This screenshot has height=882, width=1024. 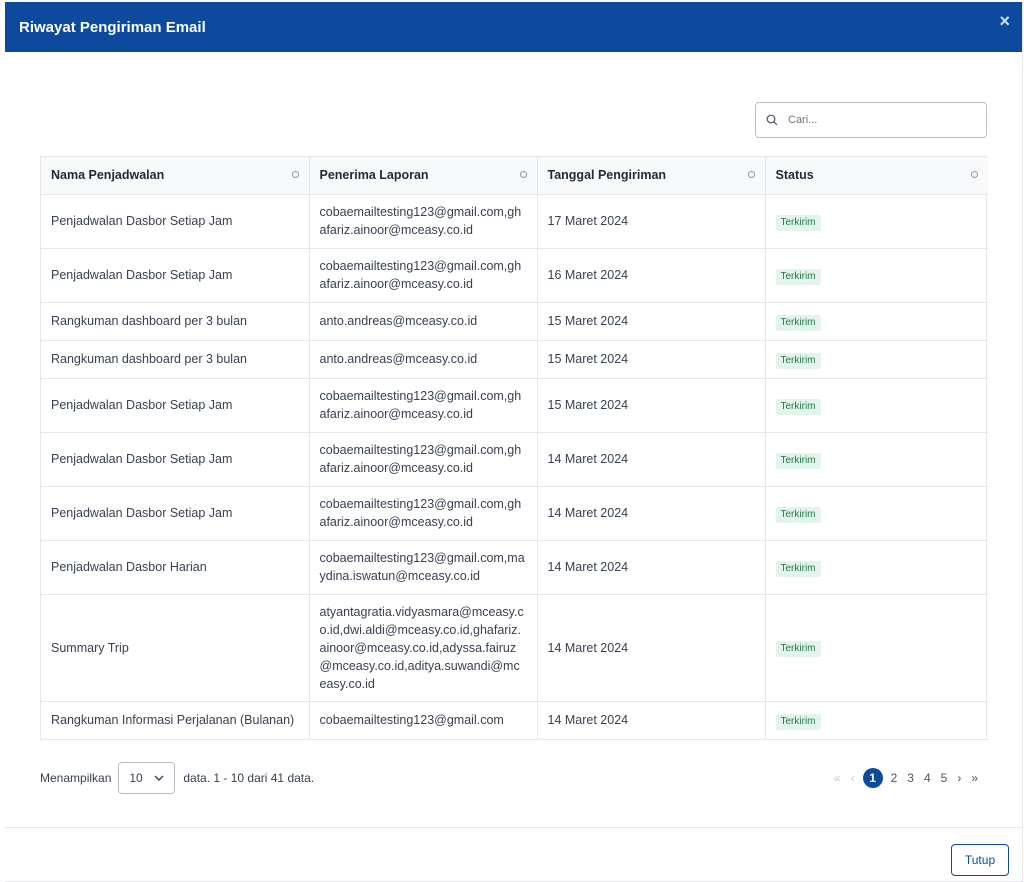 I want to click on showing-label: Menampilkan, so click(x=76, y=778).